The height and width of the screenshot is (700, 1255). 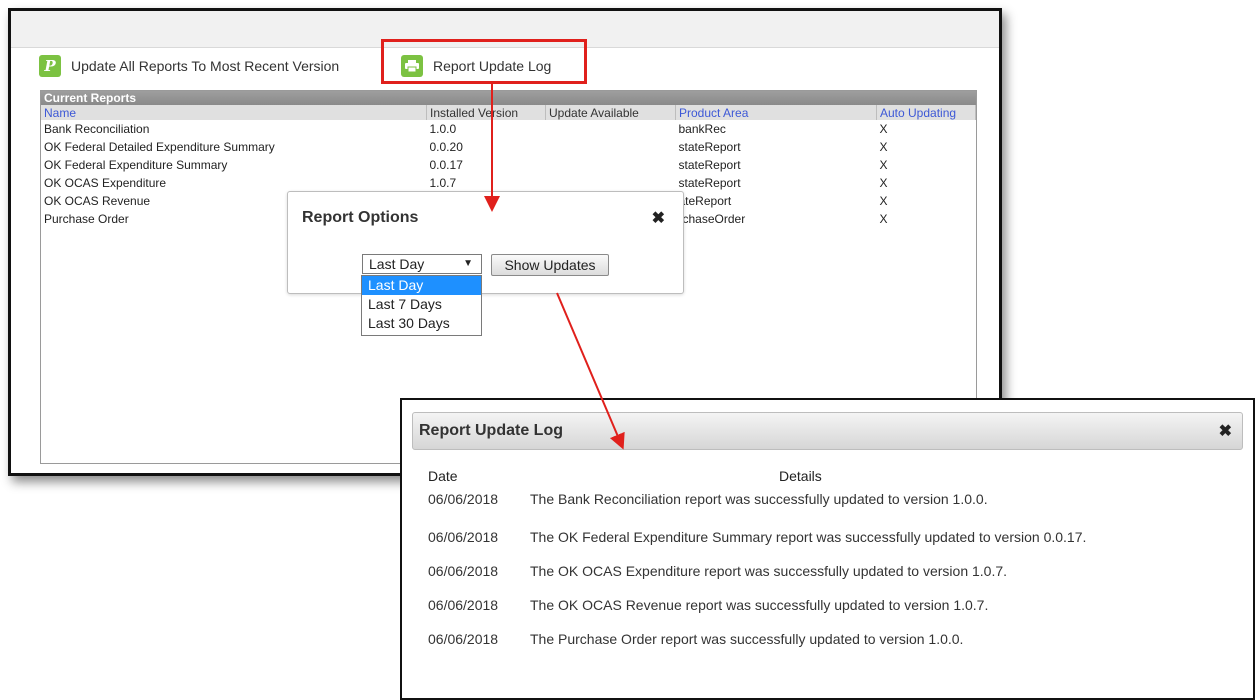 What do you see at coordinates (550, 265) in the screenshot?
I see `show-updates-button: Show Updates` at bounding box center [550, 265].